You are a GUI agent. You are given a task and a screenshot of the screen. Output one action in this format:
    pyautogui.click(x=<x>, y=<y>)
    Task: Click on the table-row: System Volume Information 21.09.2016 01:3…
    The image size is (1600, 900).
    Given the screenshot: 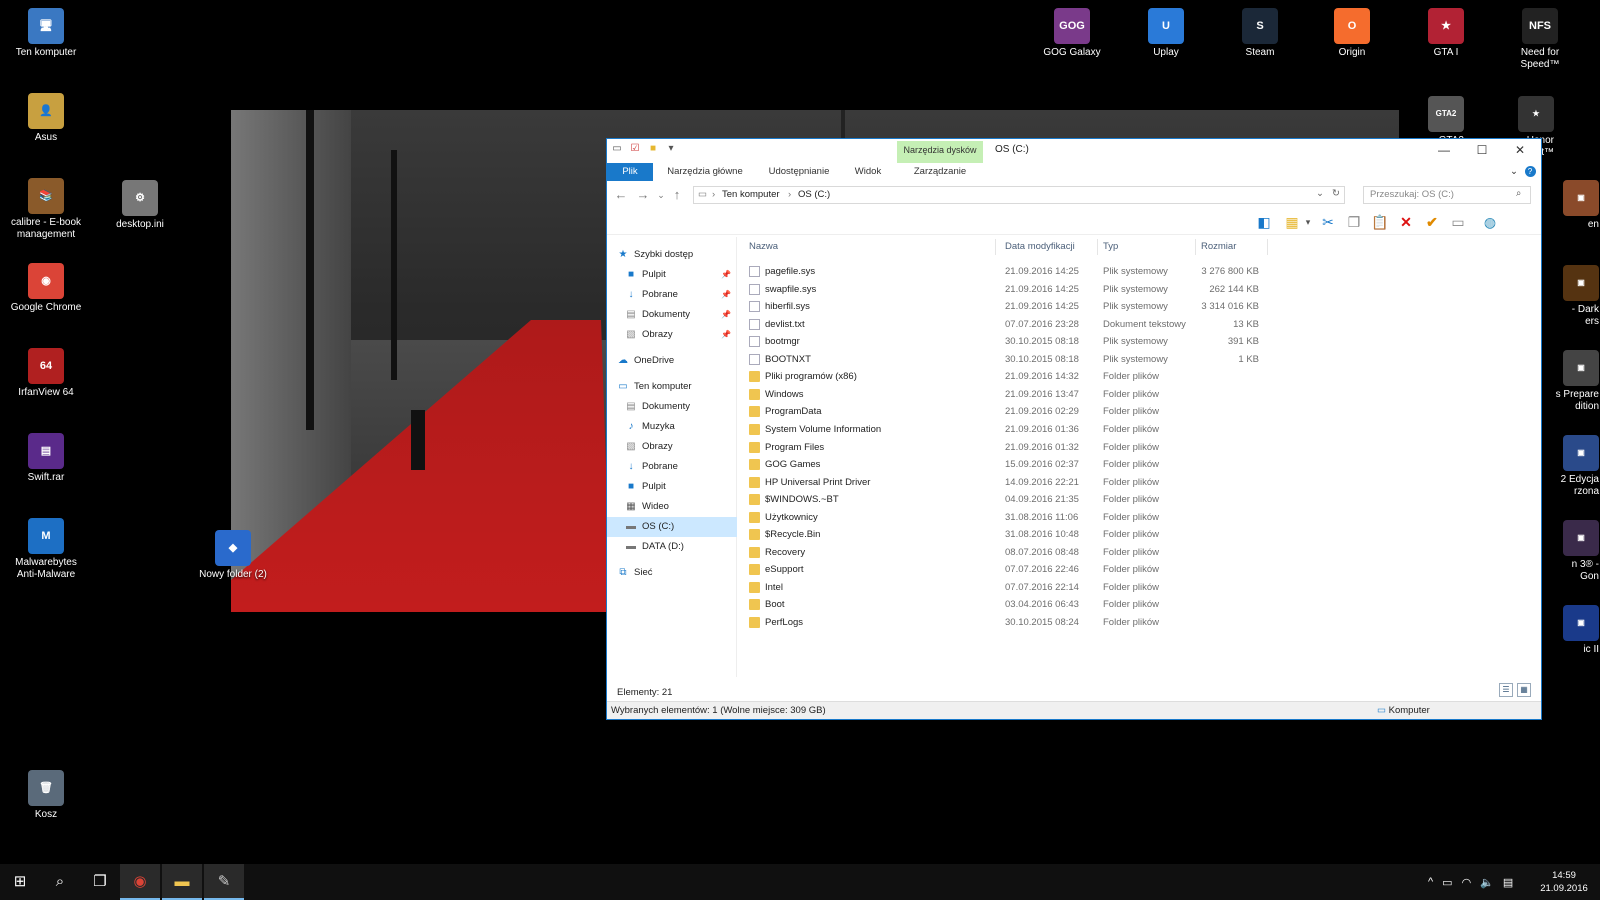 What is the action you would take?
    pyautogui.click(x=1009, y=430)
    